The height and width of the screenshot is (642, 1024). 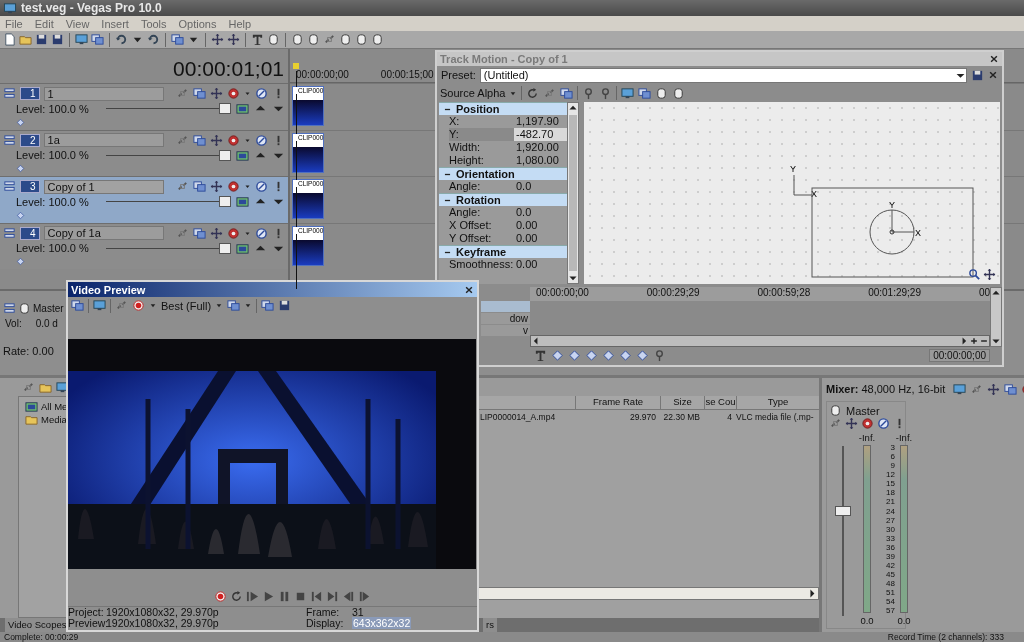 I want to click on track-row, so click(x=505, y=306).